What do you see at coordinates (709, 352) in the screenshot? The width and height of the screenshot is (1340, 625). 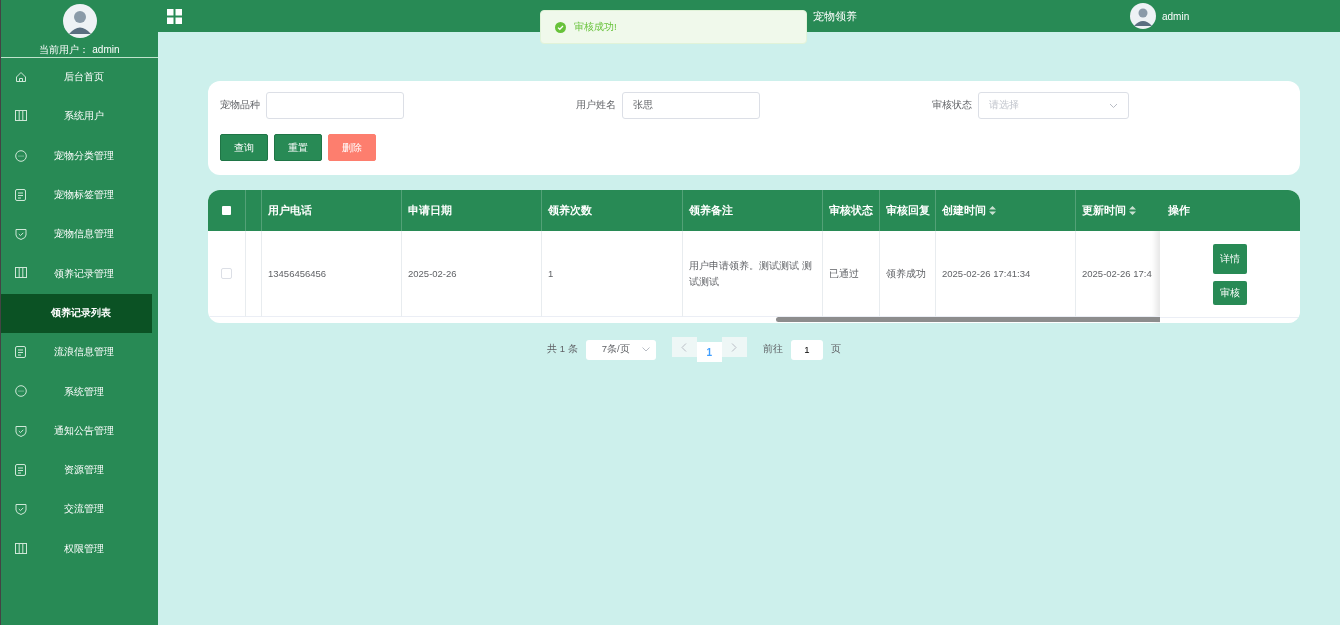 I see `page-number: 1` at bounding box center [709, 352].